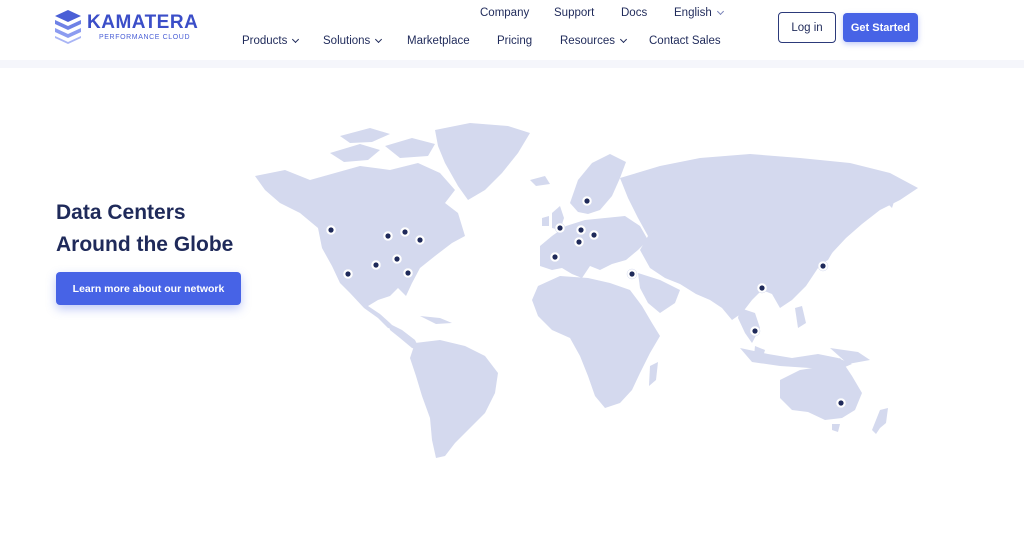 The height and width of the screenshot is (559, 1024). I want to click on learn-more-network-button: Learn more about our network, so click(148, 288).